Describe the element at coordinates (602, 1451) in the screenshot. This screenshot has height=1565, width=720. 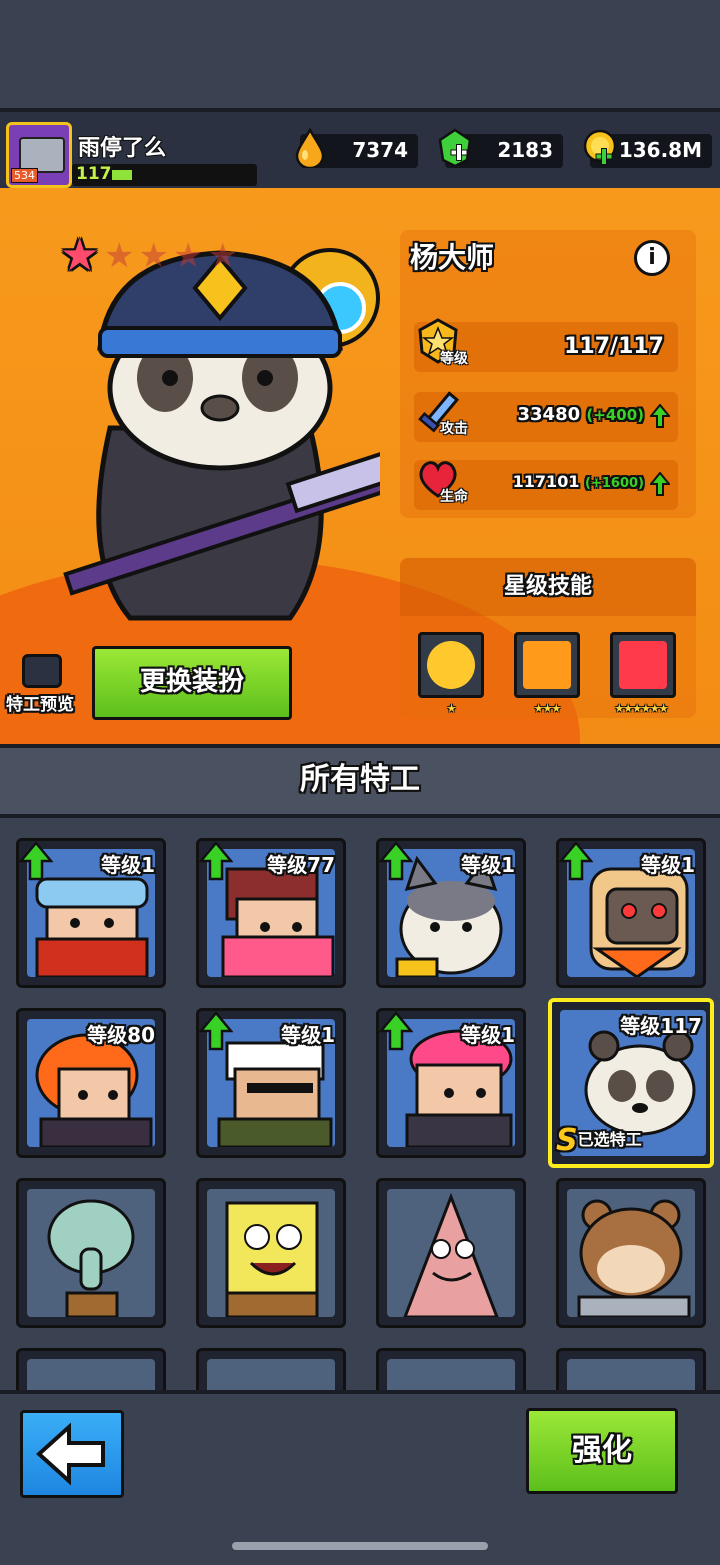
I see `upgrade-button: 强化` at that location.